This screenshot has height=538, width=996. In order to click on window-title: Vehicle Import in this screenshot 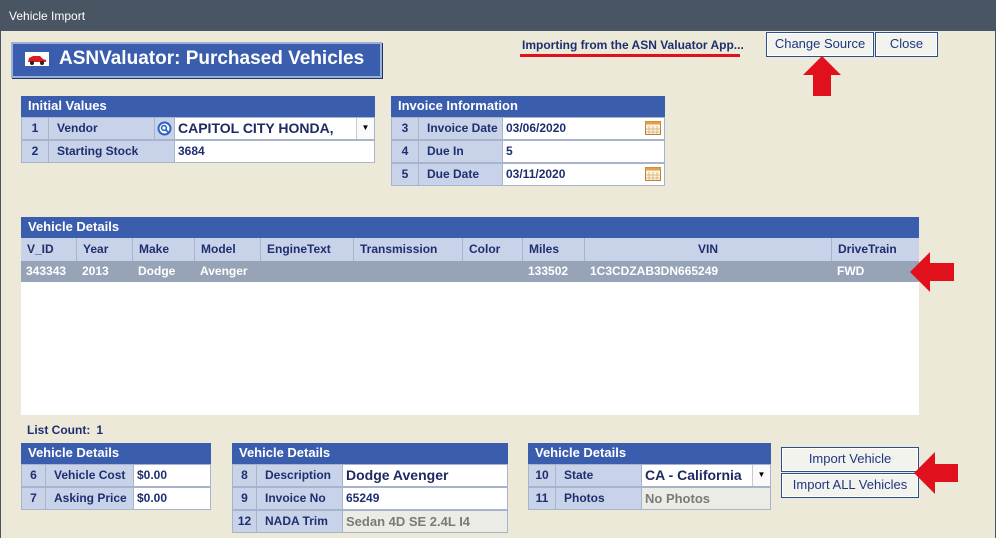, I will do `click(47, 16)`.